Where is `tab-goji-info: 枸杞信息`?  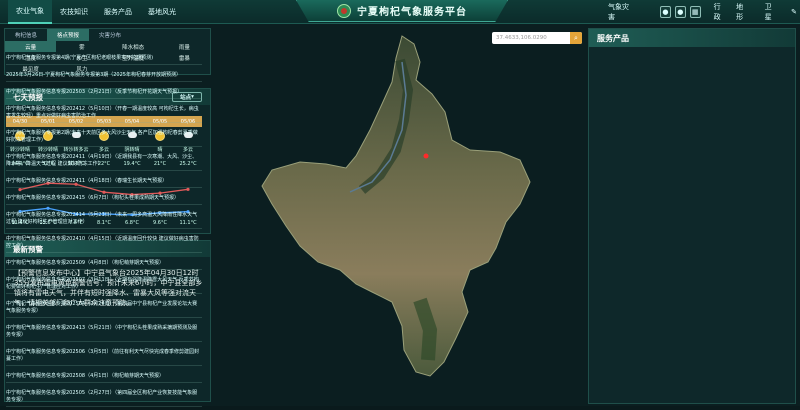
tab-goji-info: 枸杞信息 is located at coordinates (26, 35).